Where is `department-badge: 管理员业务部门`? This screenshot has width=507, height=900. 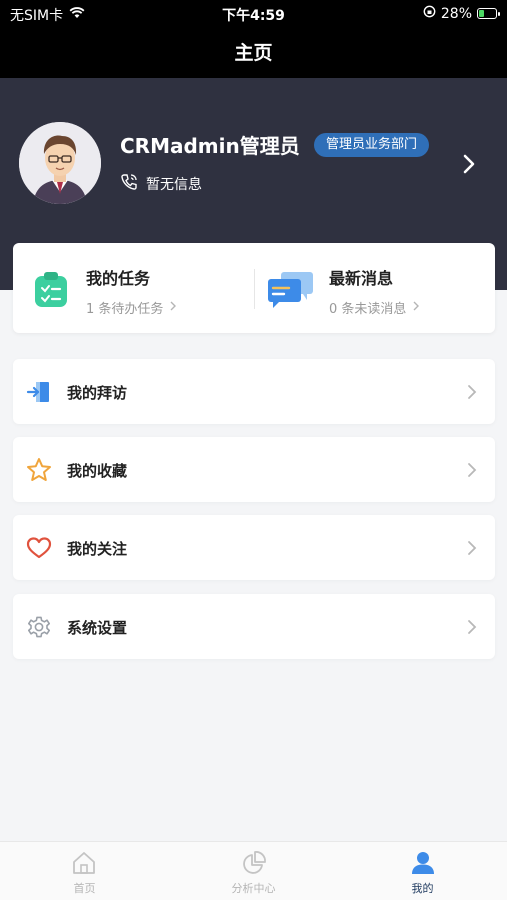 department-badge: 管理员业务部门 is located at coordinates (372, 145).